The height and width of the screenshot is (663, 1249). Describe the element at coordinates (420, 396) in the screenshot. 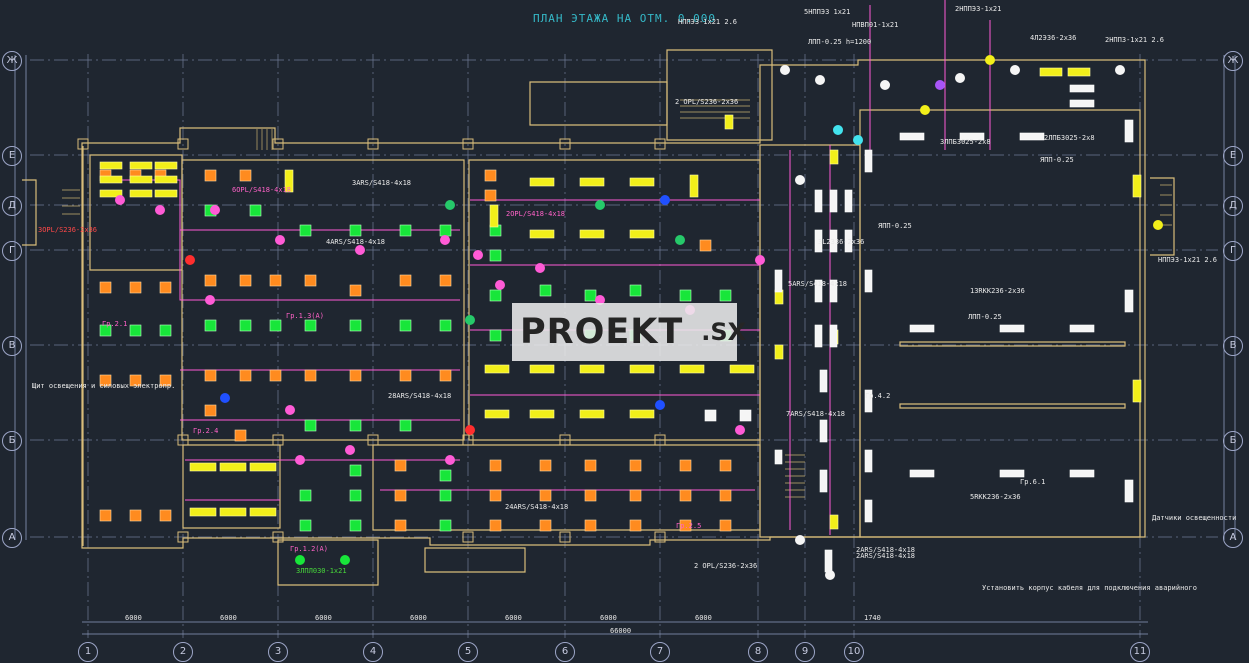

I see `annotation: 28ARS/S418-4x18` at that location.